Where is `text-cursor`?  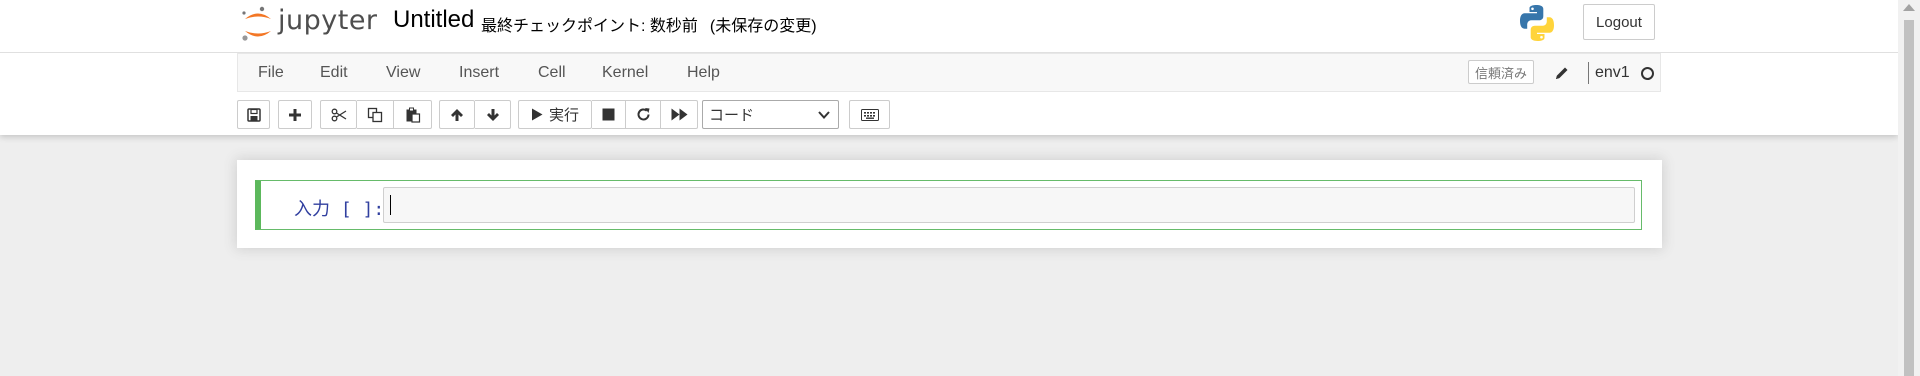 text-cursor is located at coordinates (390, 205).